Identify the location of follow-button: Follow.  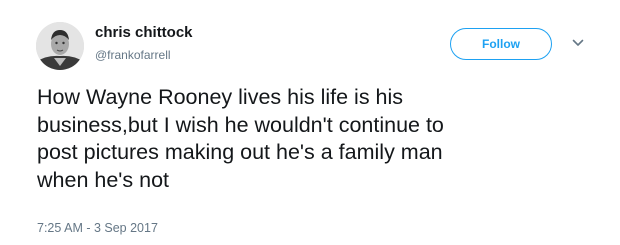
(501, 44).